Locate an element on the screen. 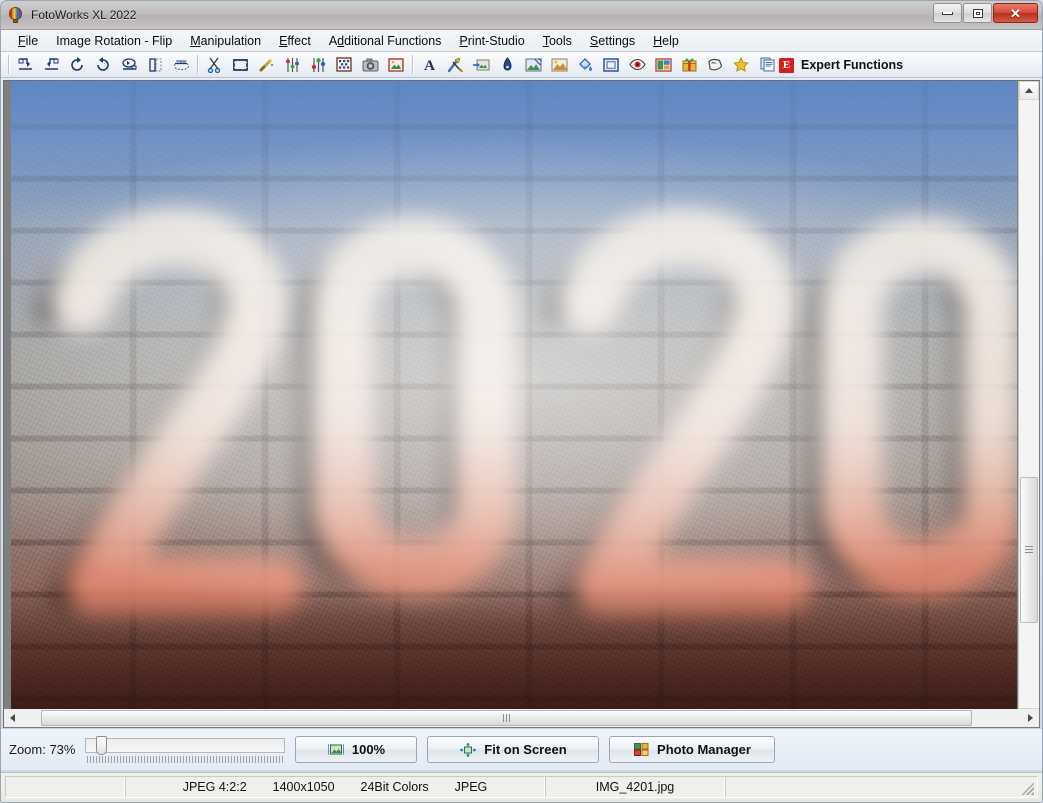  vertical-scrollbar is located at coordinates (1028, 404).